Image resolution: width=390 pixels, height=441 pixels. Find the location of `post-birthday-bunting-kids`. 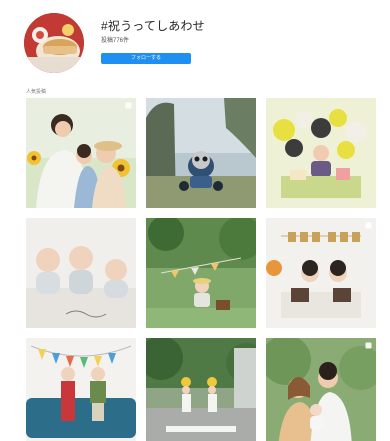

post-birthday-bunting-kids is located at coordinates (81, 389).